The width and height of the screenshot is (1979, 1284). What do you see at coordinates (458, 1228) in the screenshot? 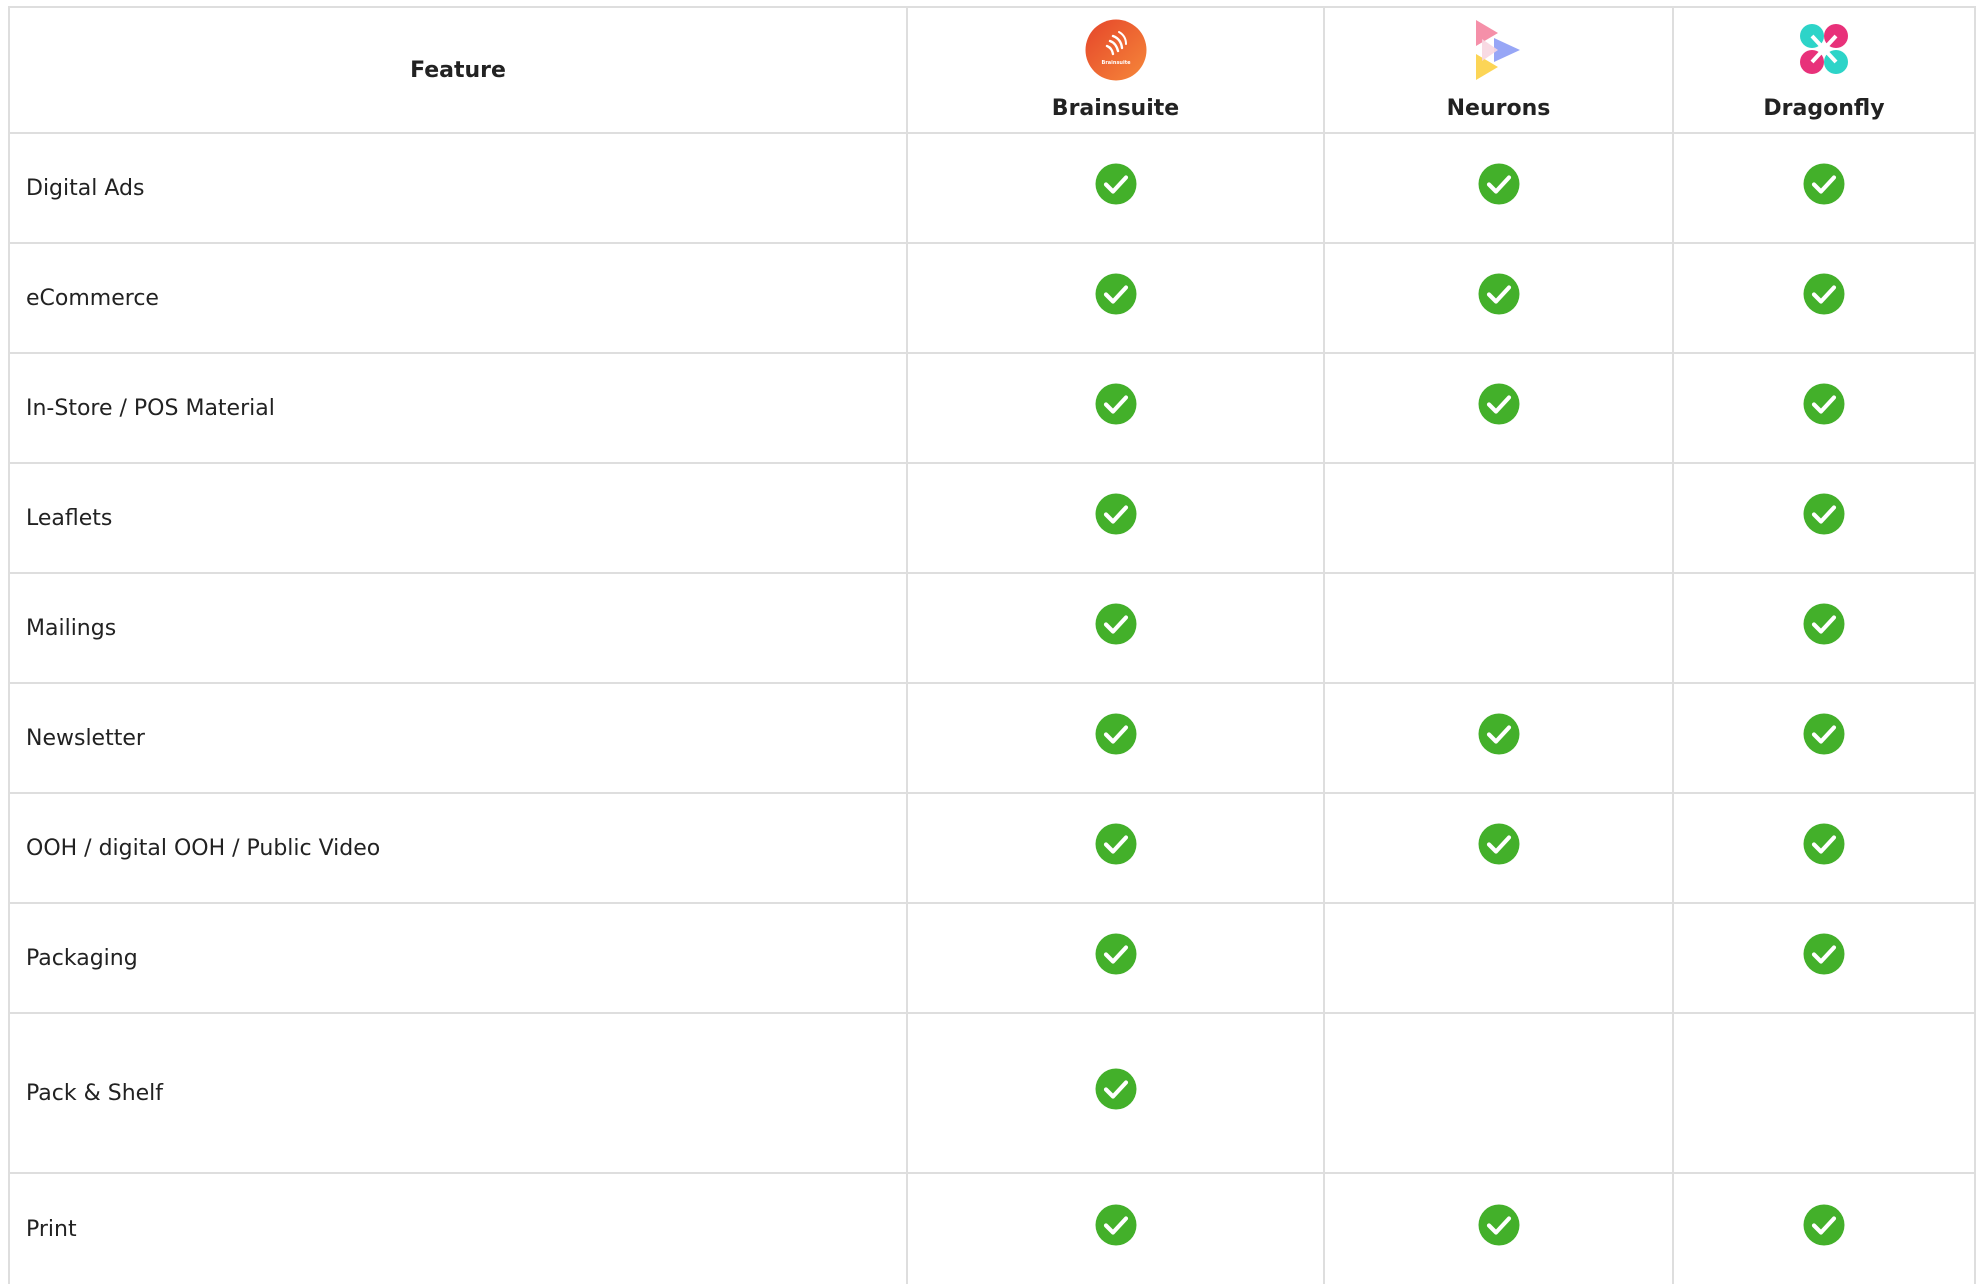
I see `feature-name: Print` at bounding box center [458, 1228].